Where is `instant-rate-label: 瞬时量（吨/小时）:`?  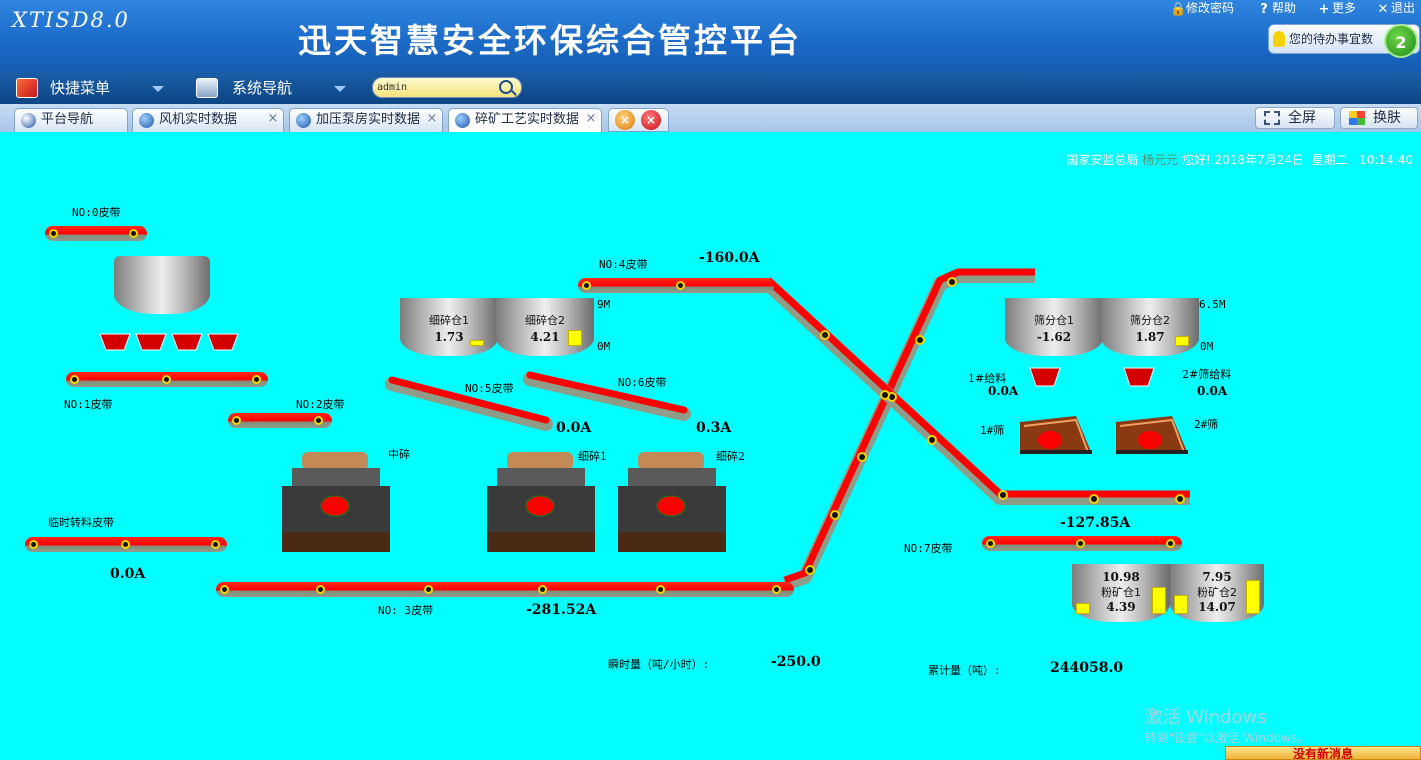 instant-rate-label: 瞬时量（吨/小时）: is located at coordinates (659, 664).